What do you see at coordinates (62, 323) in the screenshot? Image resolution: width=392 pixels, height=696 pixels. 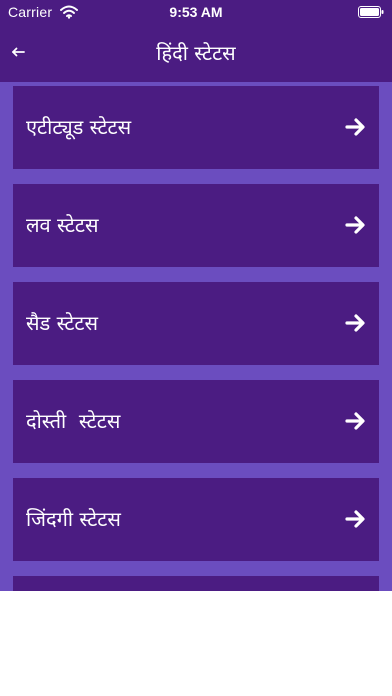 I see `list-item-label: सैड स्टेटस` at bounding box center [62, 323].